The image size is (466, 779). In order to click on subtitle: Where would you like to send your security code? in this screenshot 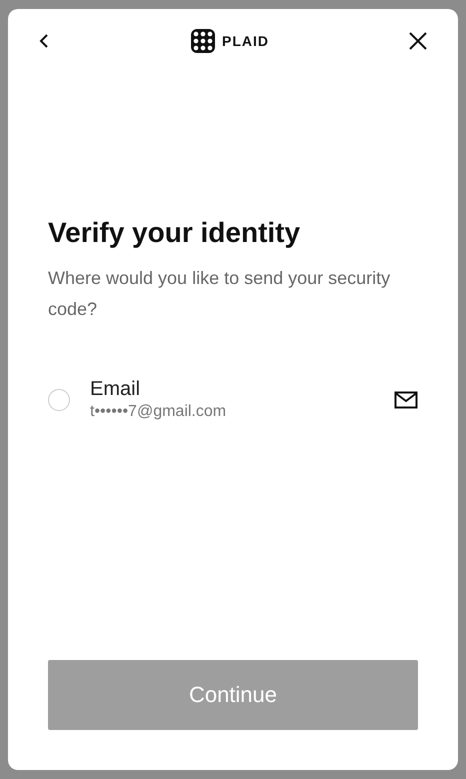, I will do `click(220, 294)`.